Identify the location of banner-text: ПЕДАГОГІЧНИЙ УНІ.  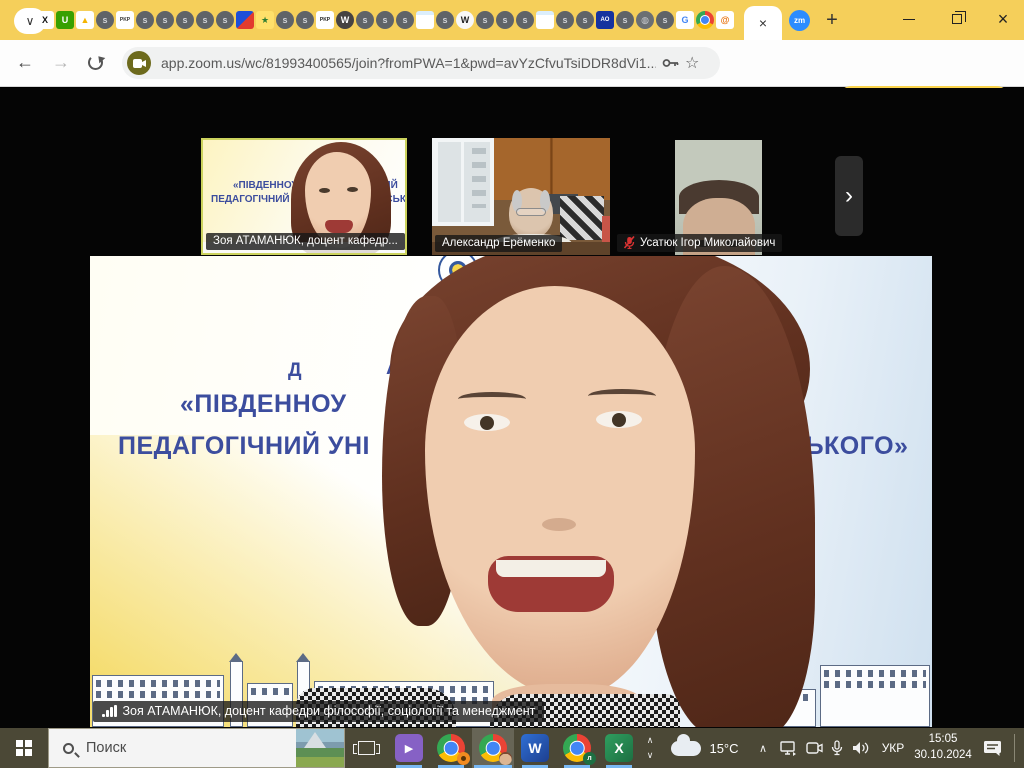
(244, 446).